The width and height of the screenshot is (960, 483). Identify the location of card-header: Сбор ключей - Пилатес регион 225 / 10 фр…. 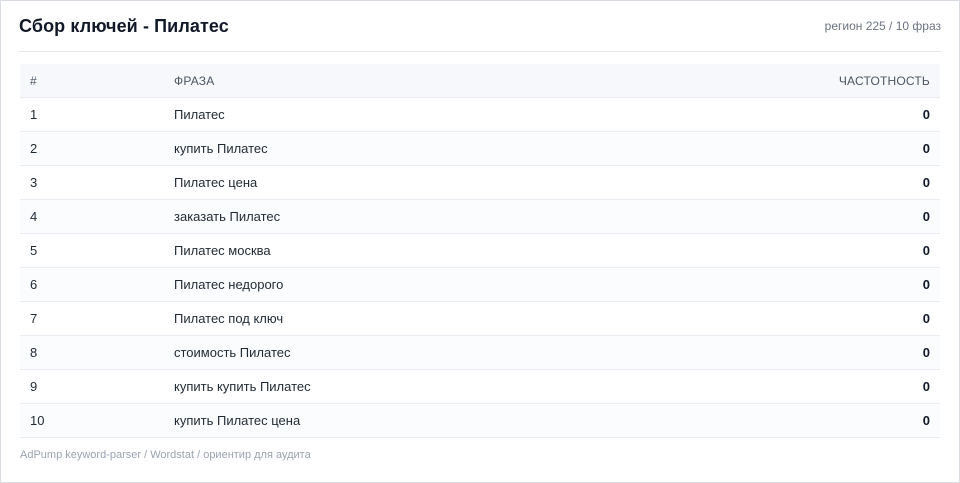
(480, 26).